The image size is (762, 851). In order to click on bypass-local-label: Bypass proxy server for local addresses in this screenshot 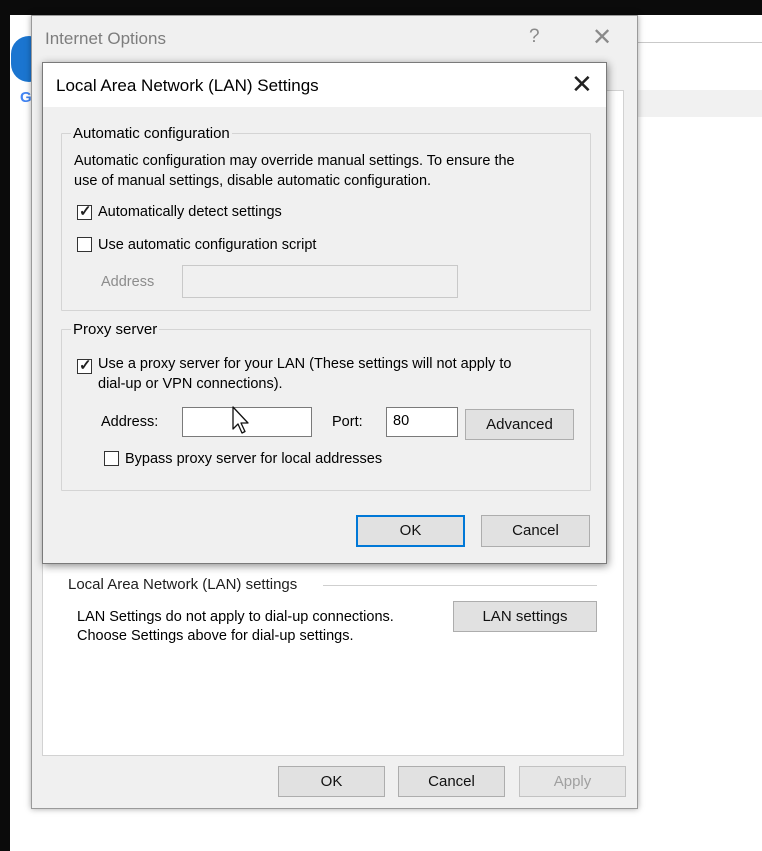, I will do `click(254, 459)`.